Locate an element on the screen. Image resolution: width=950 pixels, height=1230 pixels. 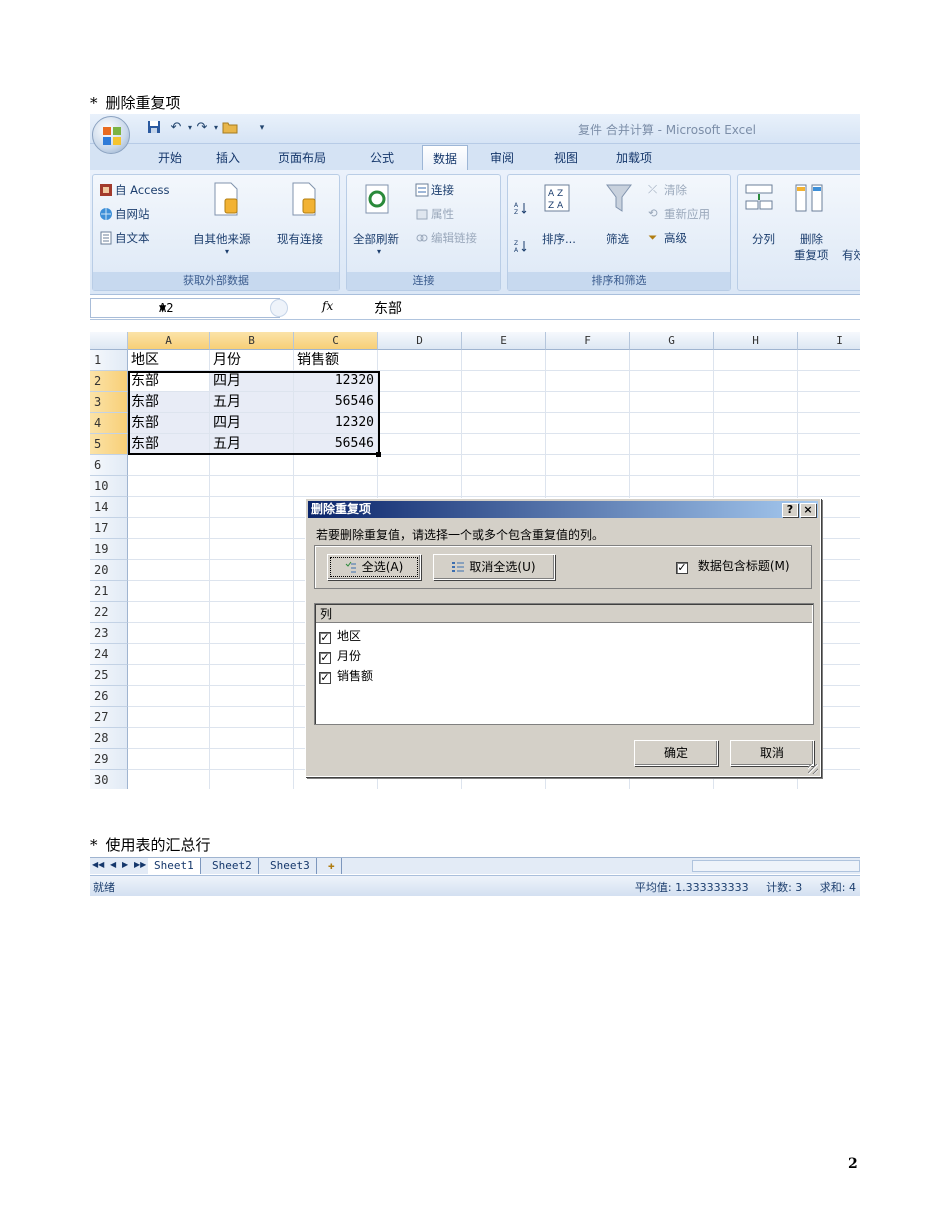
row-header: 10 is located at coordinates (109, 486).